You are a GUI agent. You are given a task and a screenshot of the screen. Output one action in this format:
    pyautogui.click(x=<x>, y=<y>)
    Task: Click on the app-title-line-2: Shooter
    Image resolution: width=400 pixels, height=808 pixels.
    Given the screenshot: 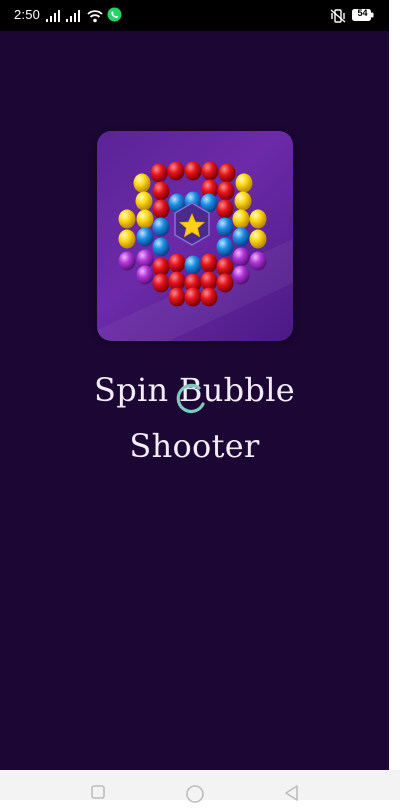 What is the action you would take?
    pyautogui.click(x=194, y=446)
    